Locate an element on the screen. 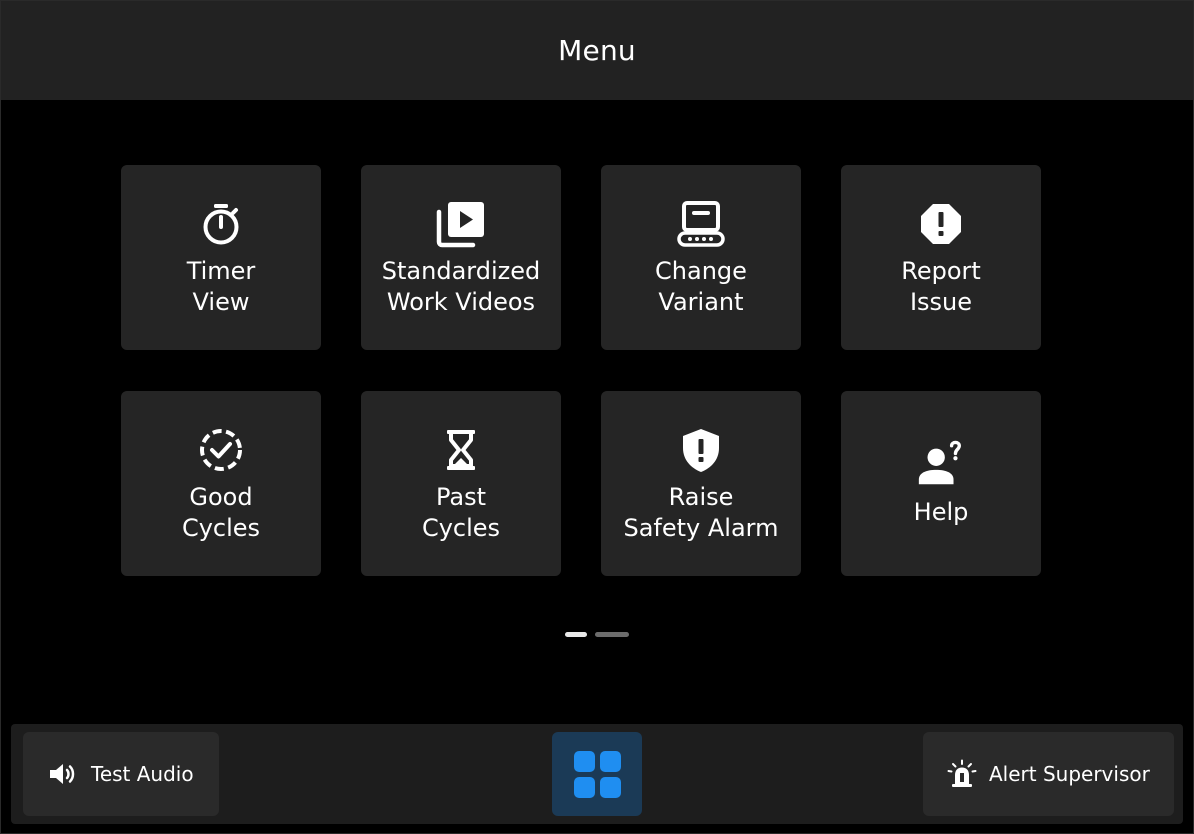  raise-safety-alarm-tile: Raise Safety Alarm is located at coordinates (701, 483).